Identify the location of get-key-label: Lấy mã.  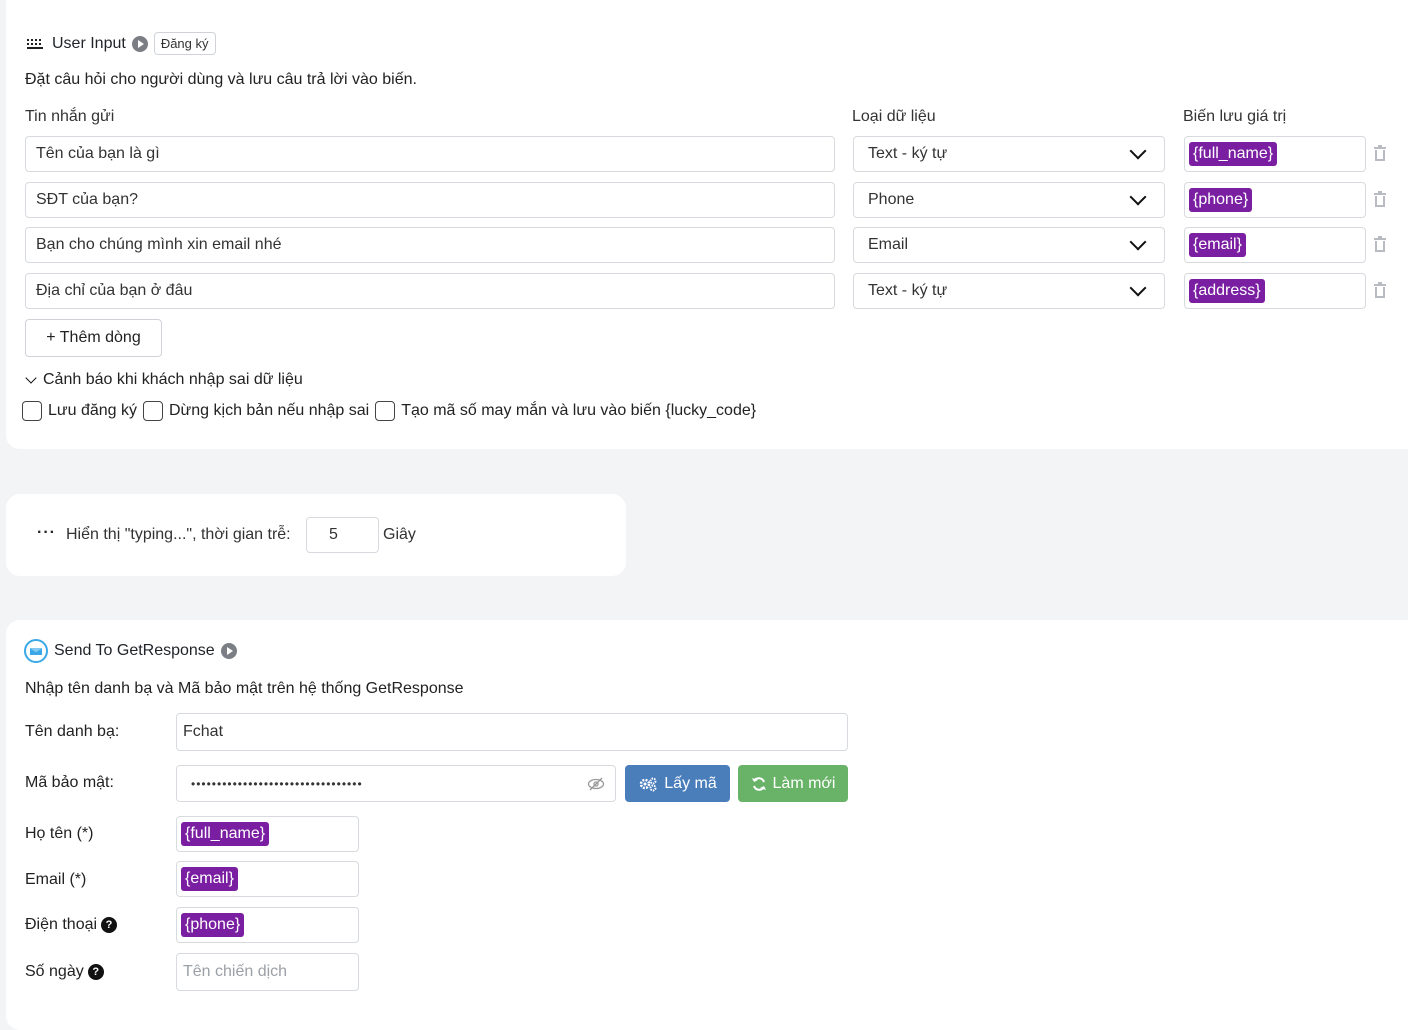
(690, 783).